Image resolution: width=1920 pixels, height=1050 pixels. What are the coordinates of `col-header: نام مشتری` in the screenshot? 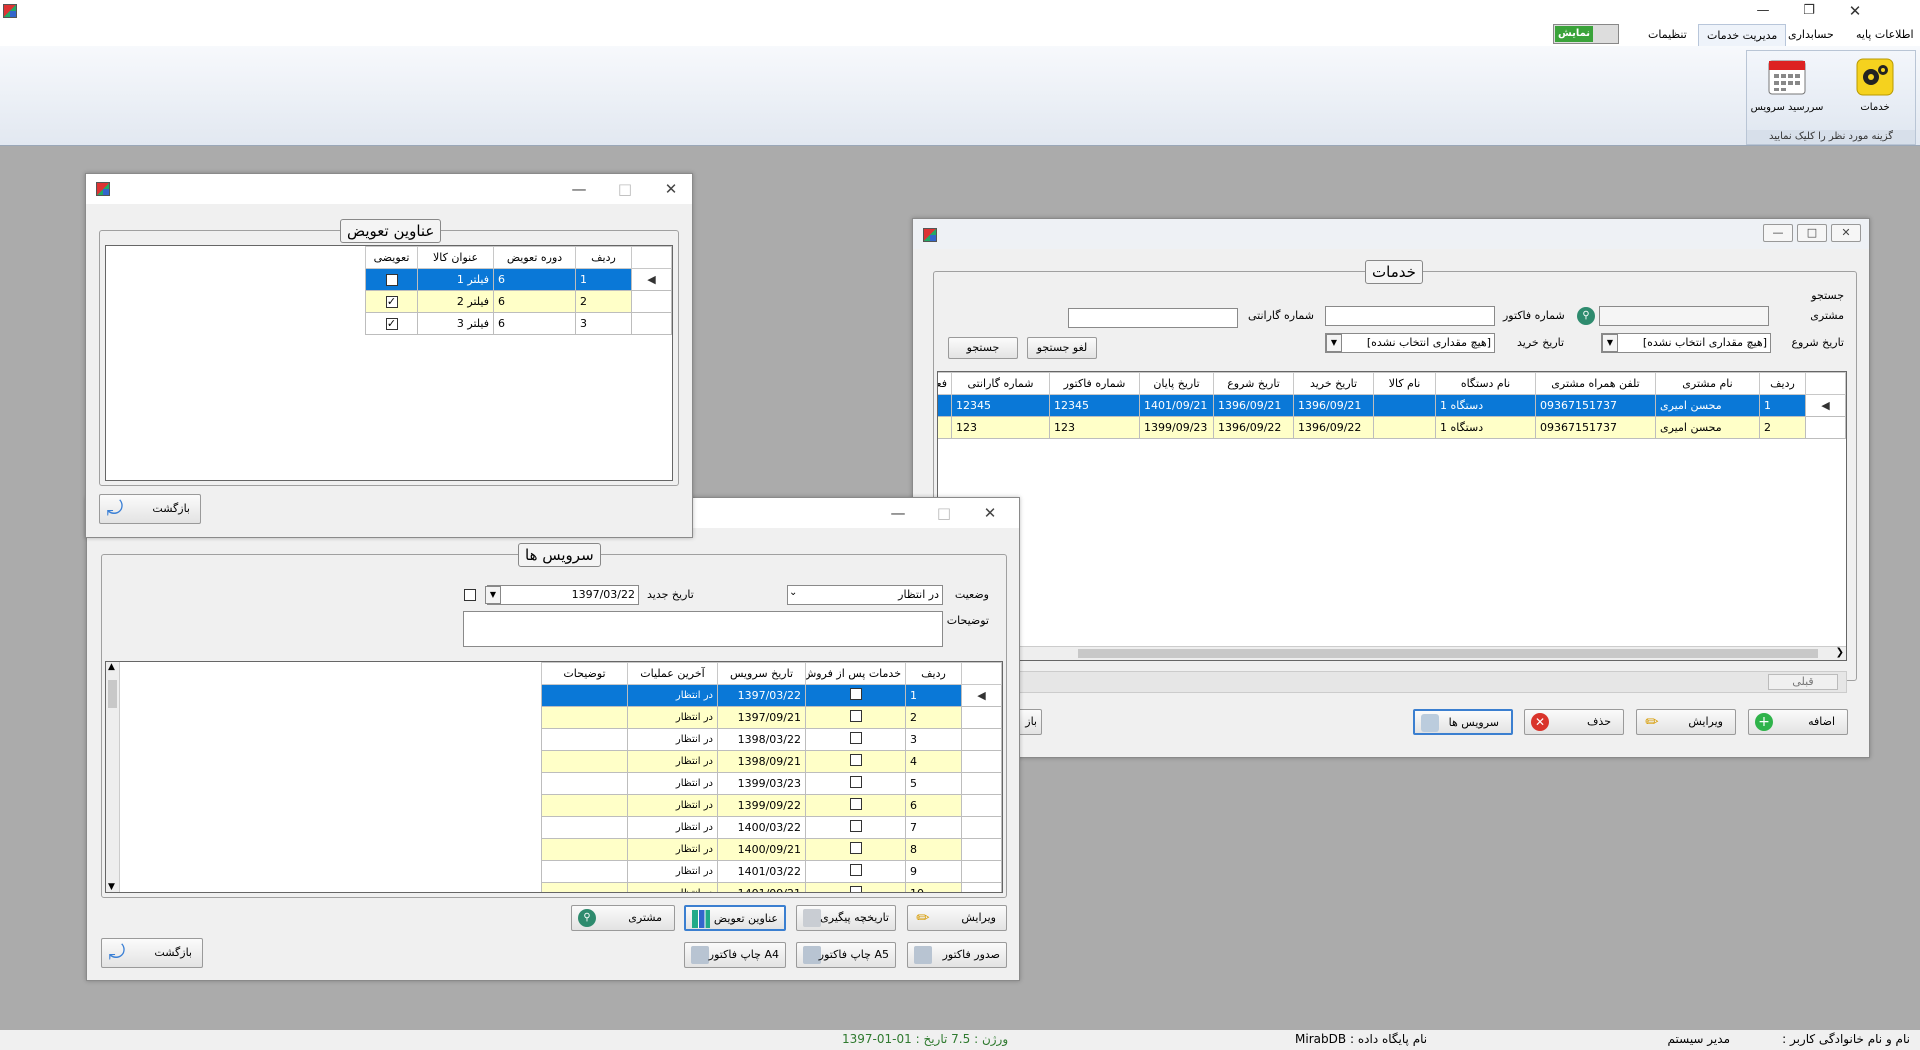 It's located at (1707, 383).